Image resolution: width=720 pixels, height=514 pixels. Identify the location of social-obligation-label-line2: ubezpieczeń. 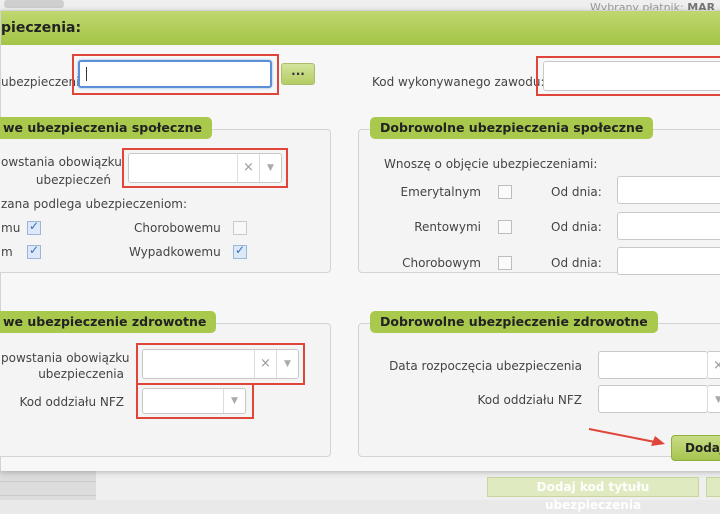
(73, 180).